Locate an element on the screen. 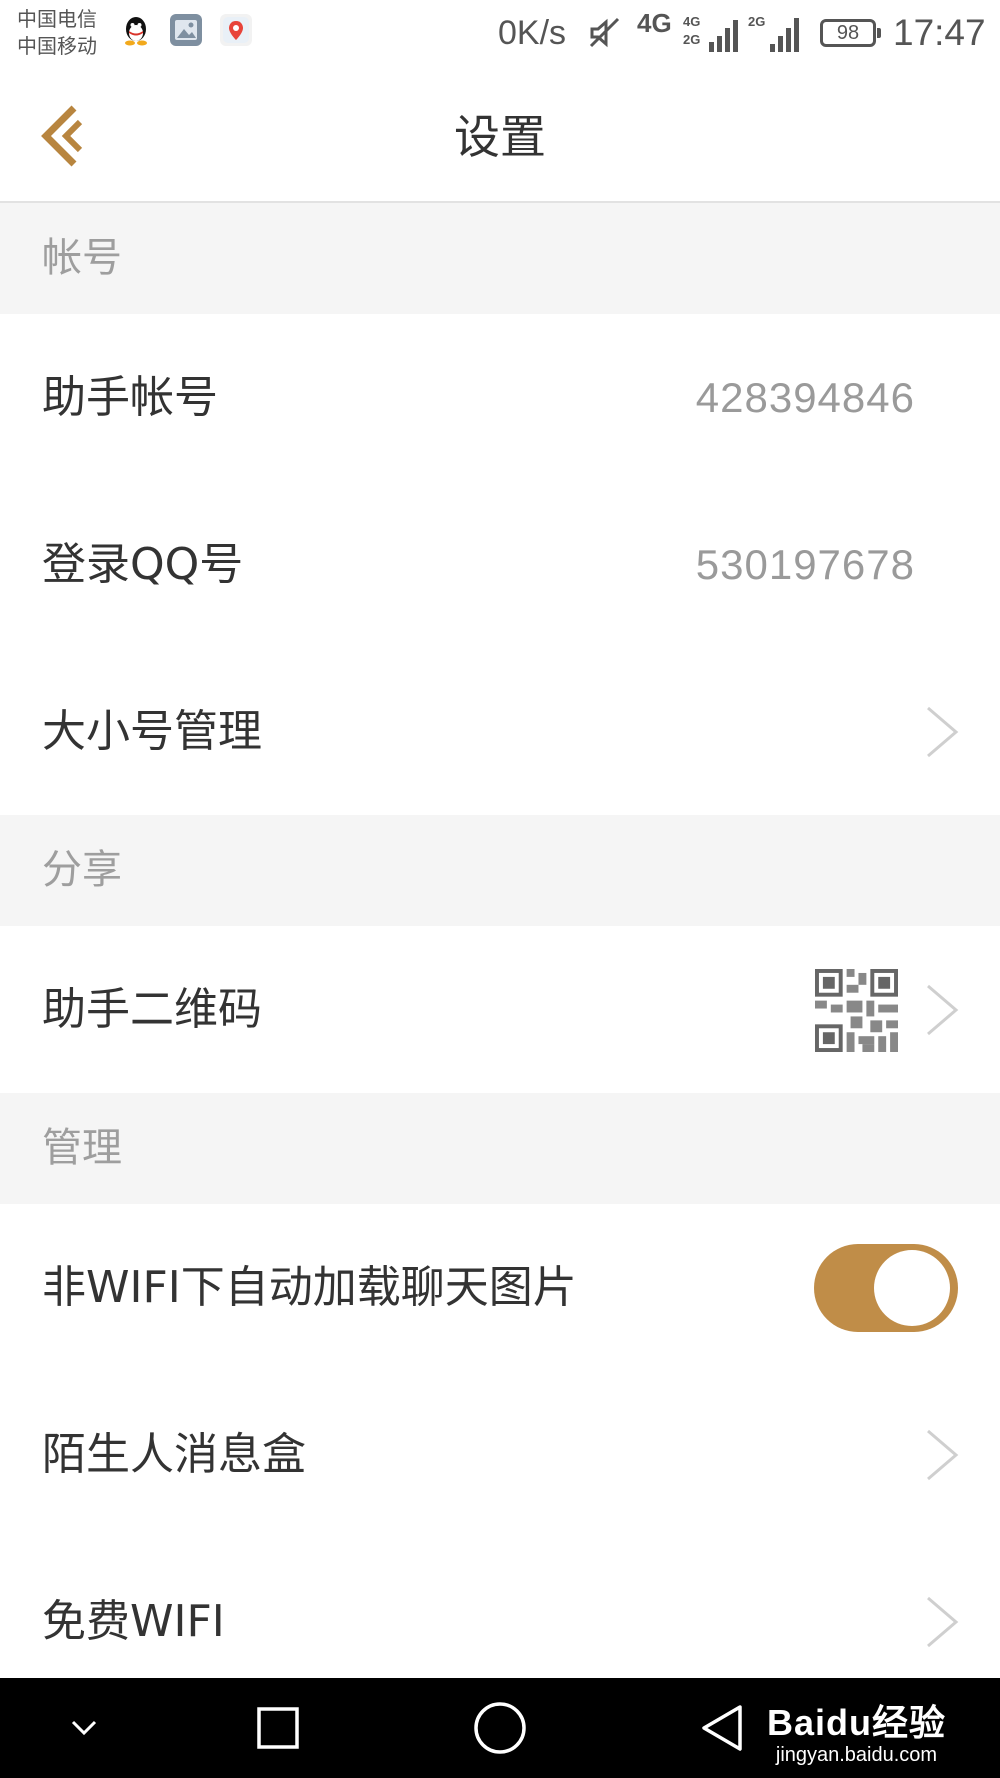 This screenshot has height=1778, width=1000. watermark-brand: Baidu经验 is located at coordinates (856, 1722).